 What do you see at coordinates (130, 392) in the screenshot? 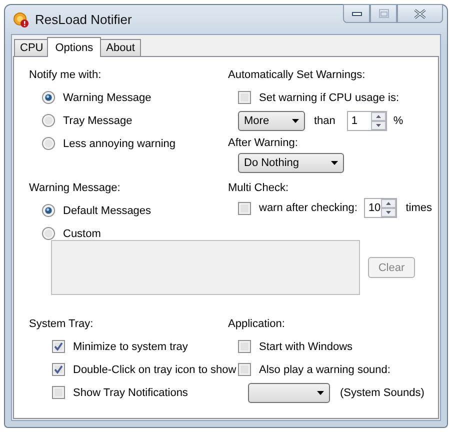
I see `checkbox-label: Show Tray Notifications` at bounding box center [130, 392].